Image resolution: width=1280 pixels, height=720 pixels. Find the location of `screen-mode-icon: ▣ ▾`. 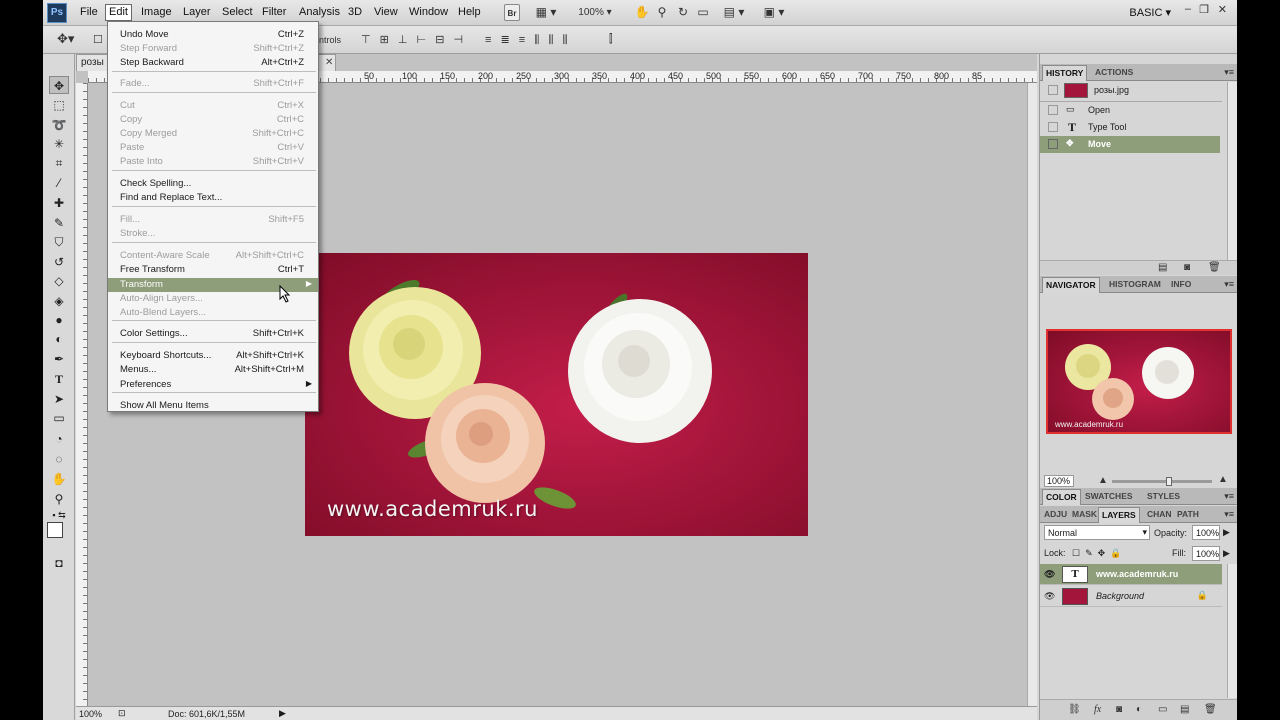

screen-mode-icon: ▣ ▾ is located at coordinates (774, 12).